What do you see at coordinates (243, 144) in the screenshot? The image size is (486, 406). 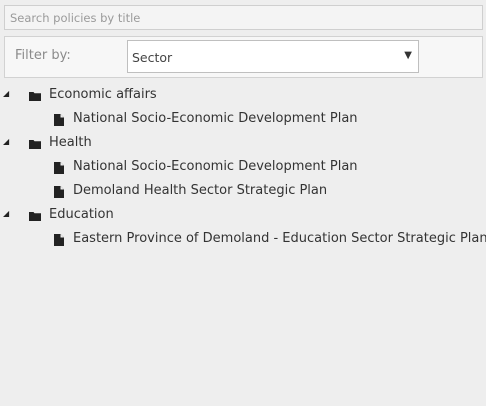 I see `tree-group-health: ◢ Health` at bounding box center [243, 144].